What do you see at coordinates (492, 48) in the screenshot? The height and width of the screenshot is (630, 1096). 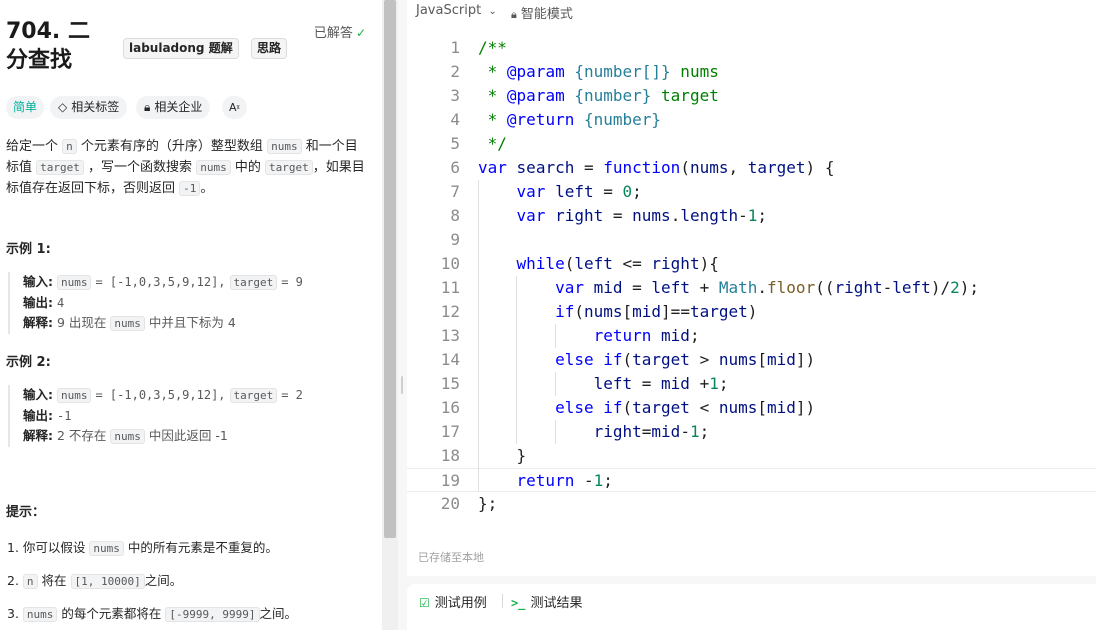 I see `code-text: /**` at bounding box center [492, 48].